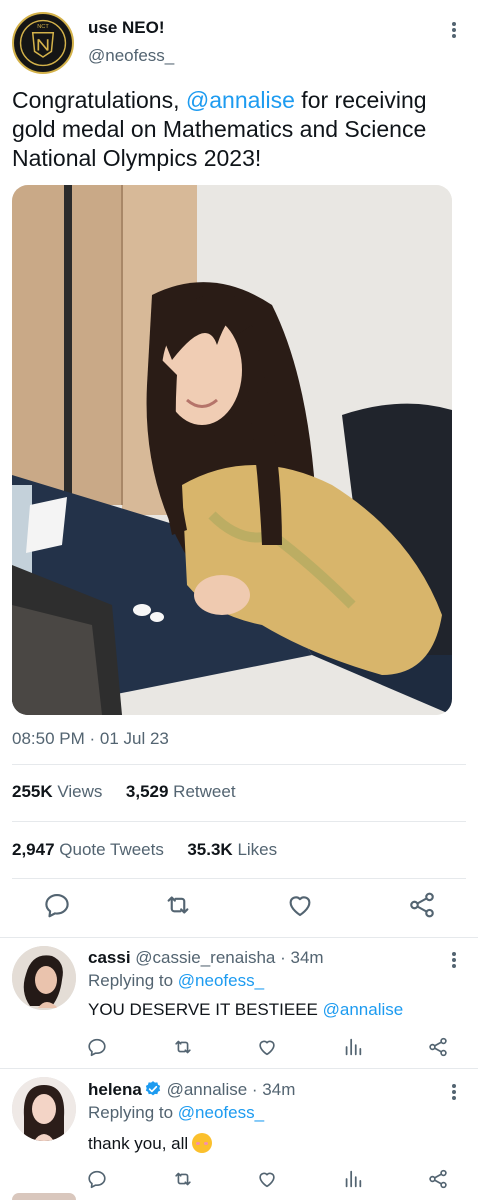 This screenshot has width=478, height=1200. Describe the element at coordinates (257, 849) in the screenshot. I see `likes-label: Likes` at that location.